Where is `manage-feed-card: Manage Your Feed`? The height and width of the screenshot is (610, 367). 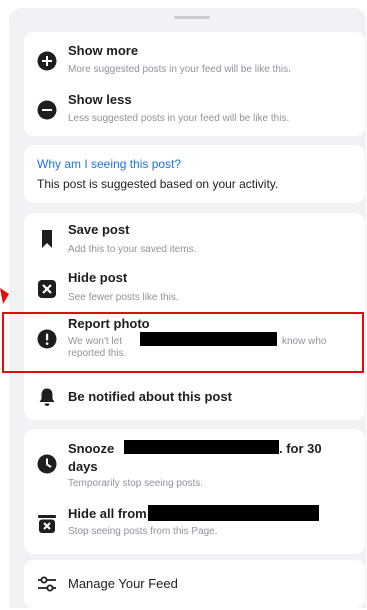 manage-feed-card: Manage Your Feed is located at coordinates (194, 584).